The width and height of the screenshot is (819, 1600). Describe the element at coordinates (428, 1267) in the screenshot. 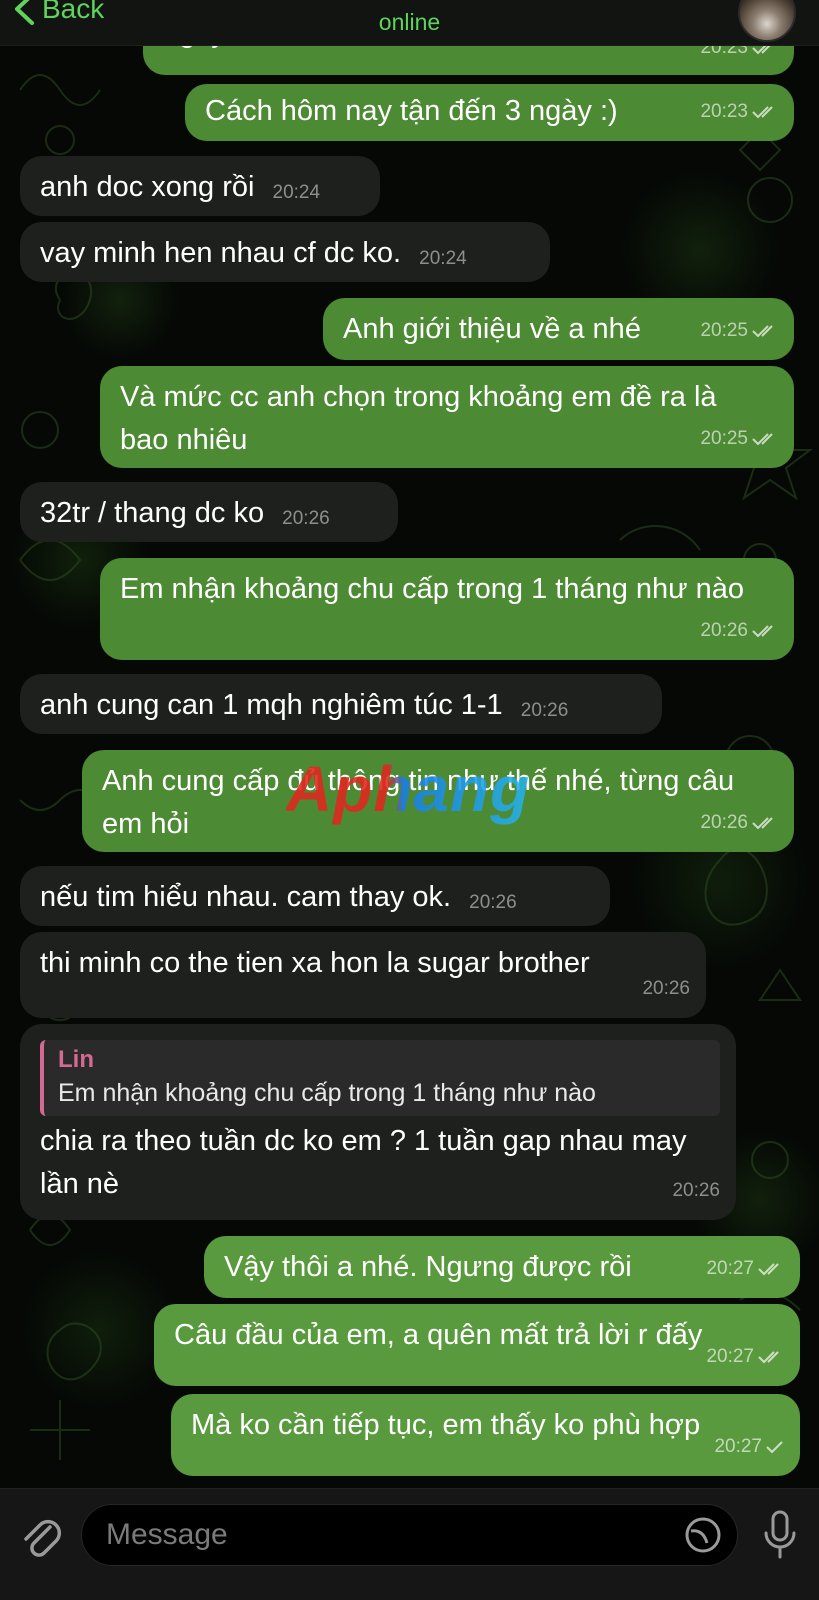

I see `message-text: Vậy thôi a nhé. Ngưng được rồi` at that location.